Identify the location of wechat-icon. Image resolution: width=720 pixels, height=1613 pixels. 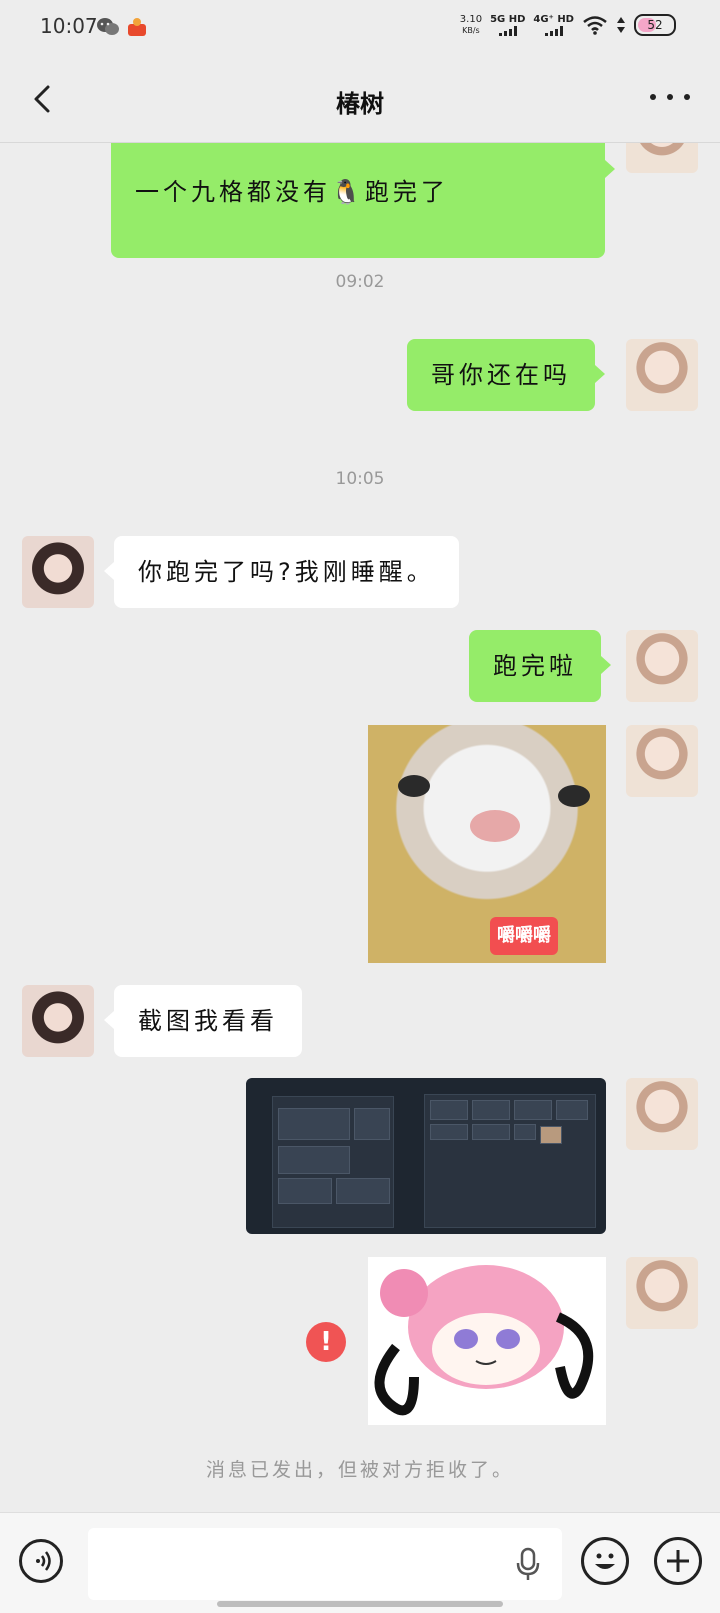
(108, 26).